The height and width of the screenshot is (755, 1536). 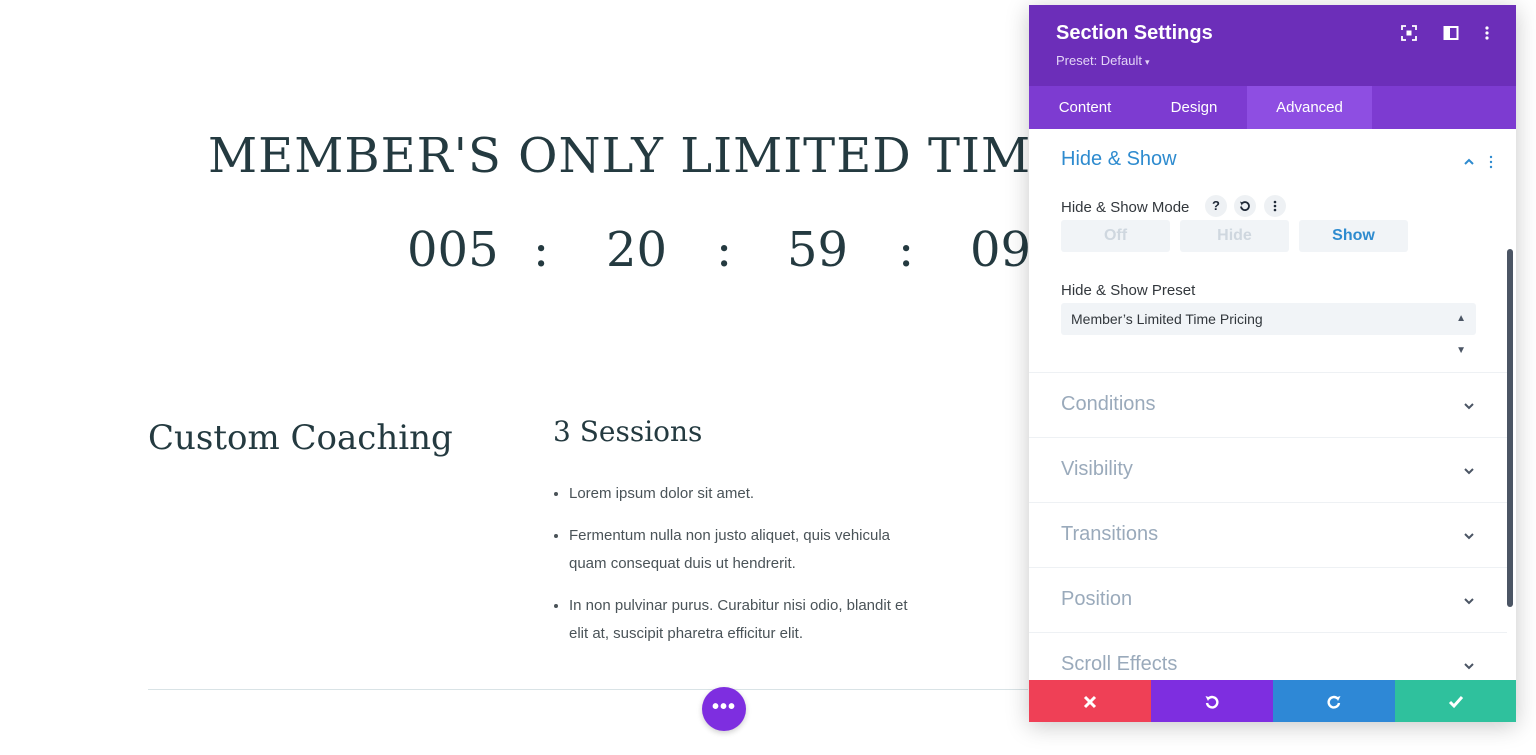 What do you see at coordinates (1268, 470) in the screenshot?
I see `group-visibility: Visibility` at bounding box center [1268, 470].